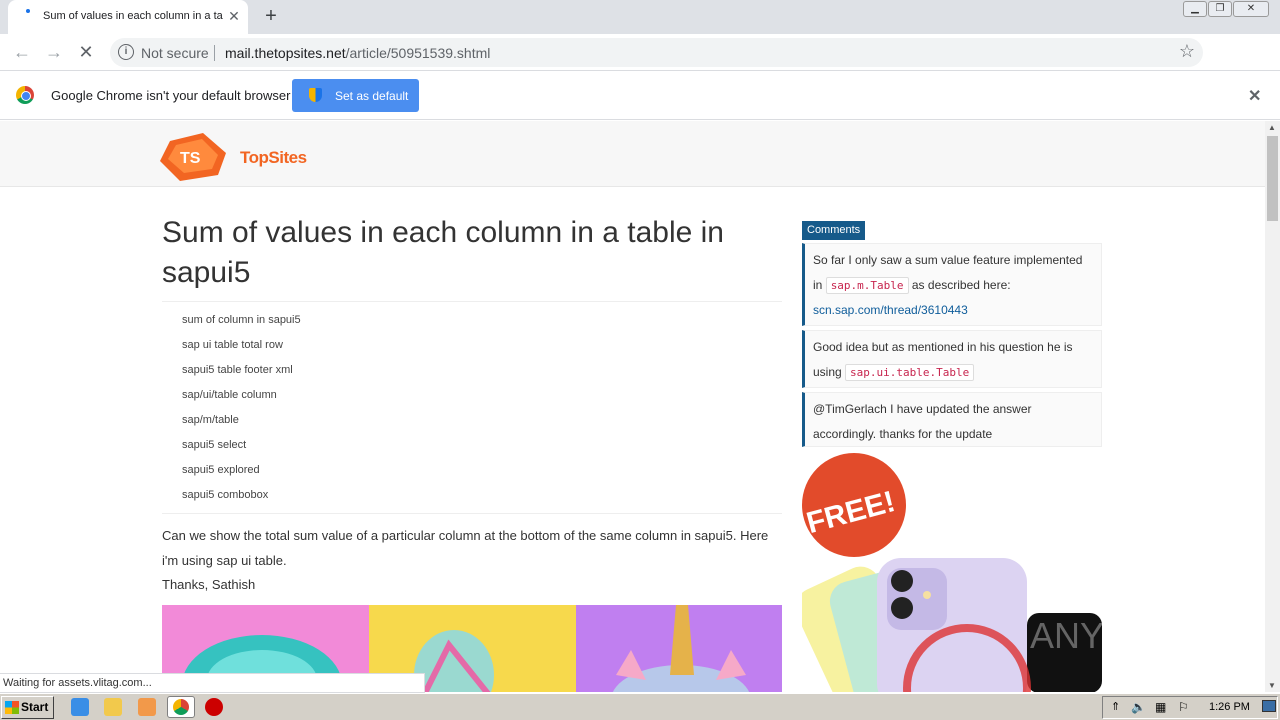  I want to click on inline-code: sap.ui.table.Table, so click(910, 372).